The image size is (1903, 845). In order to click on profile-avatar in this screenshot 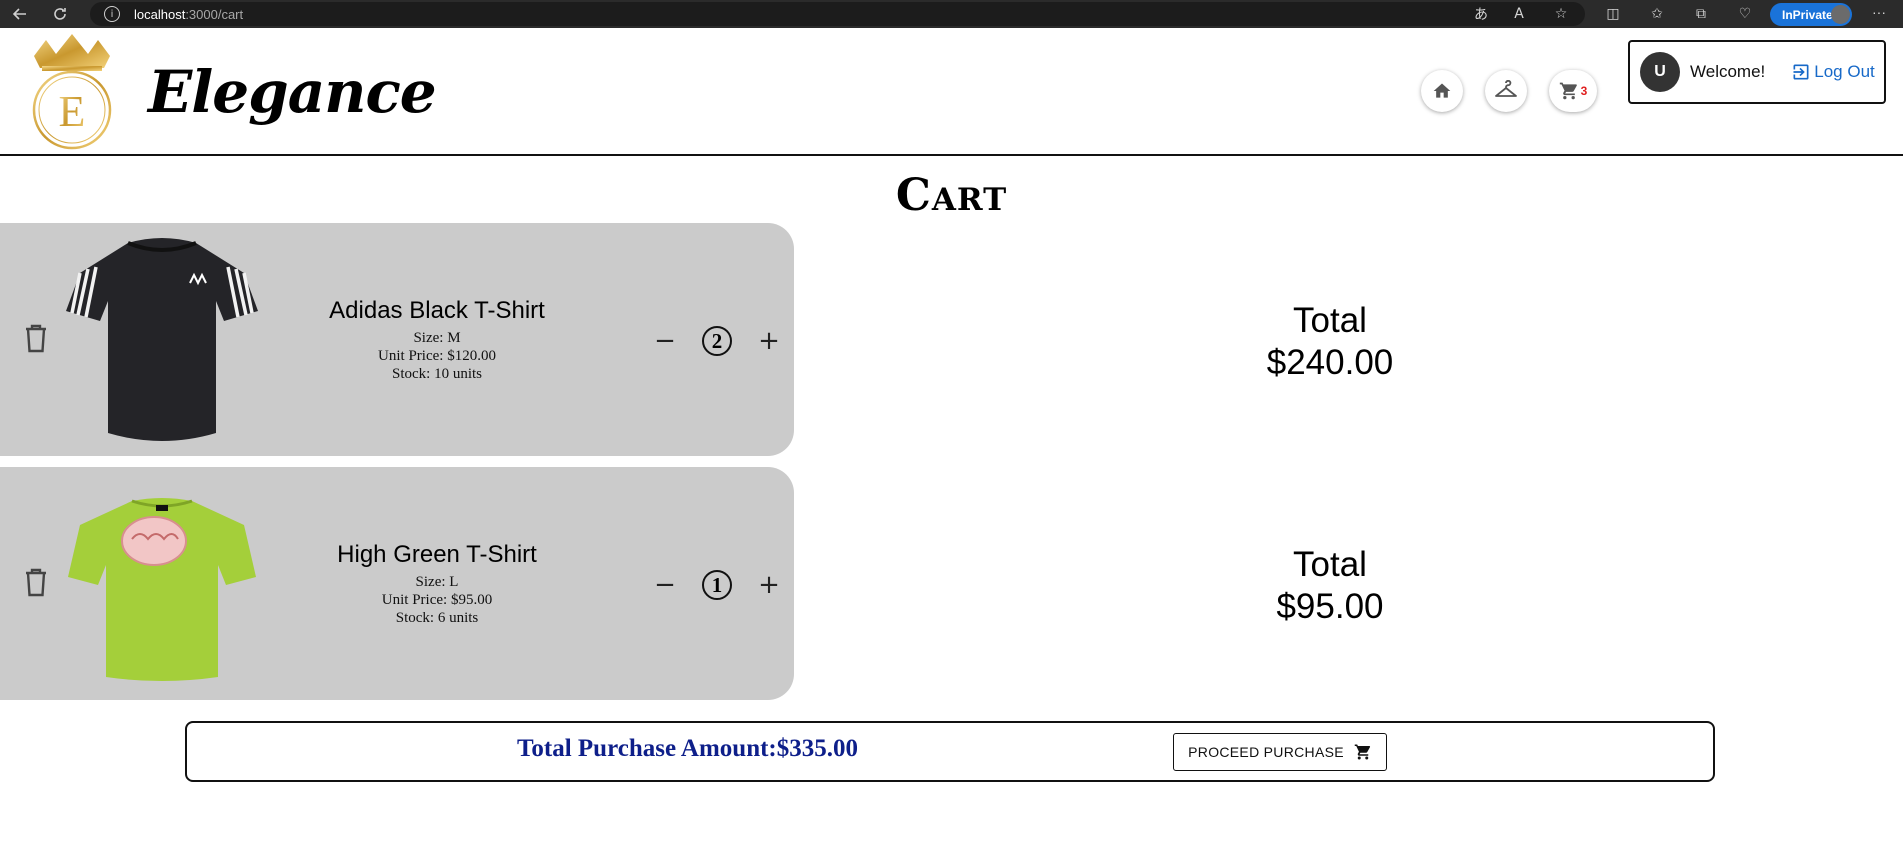, I will do `click(1840, 14)`.